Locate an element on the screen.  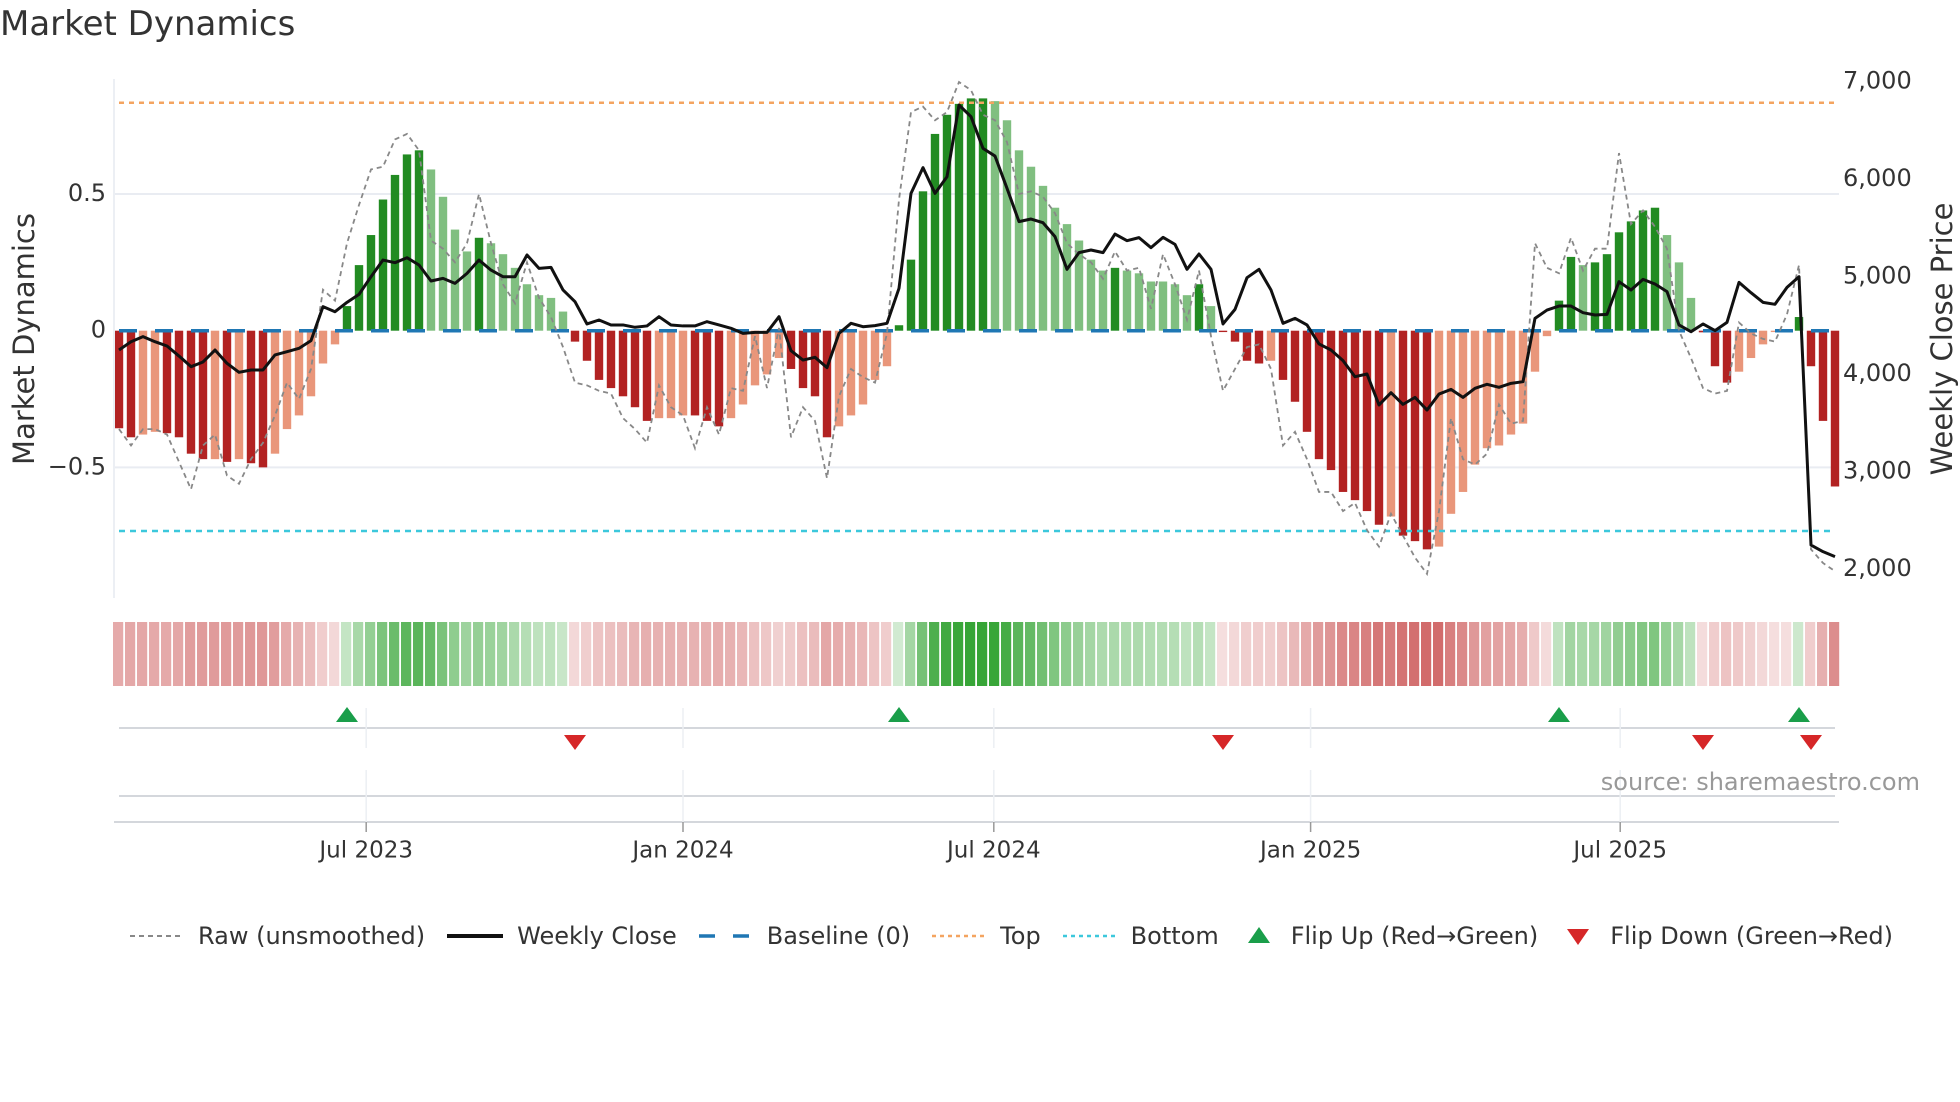
x-tick-label: Jul 2023 is located at coordinates (365, 851).